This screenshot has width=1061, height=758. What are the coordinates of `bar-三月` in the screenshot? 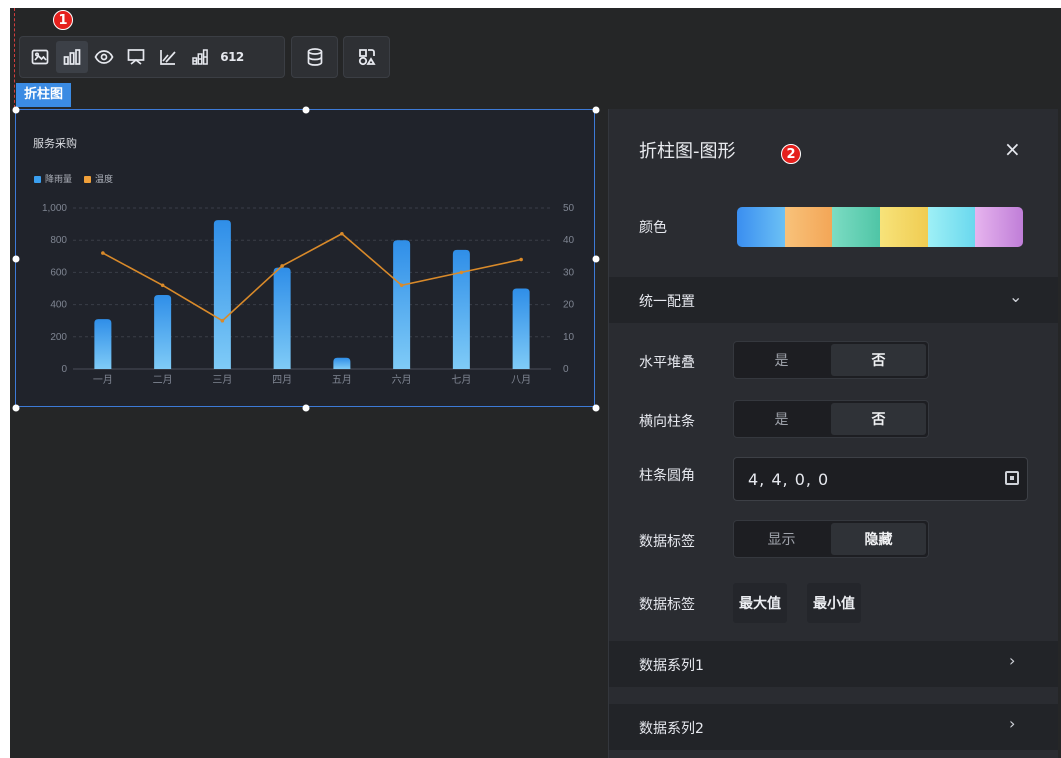 It's located at (222, 294).